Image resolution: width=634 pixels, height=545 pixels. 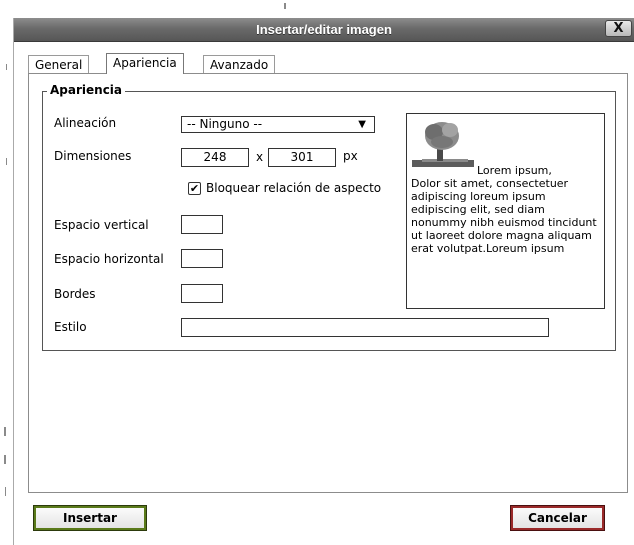 What do you see at coordinates (70, 327) in the screenshot?
I see `style-label: Estilo` at bounding box center [70, 327].